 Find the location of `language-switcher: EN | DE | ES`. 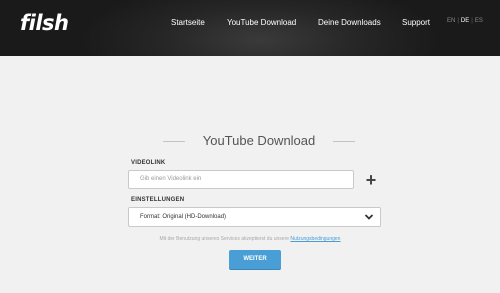

language-switcher: EN | DE | ES is located at coordinates (465, 21).